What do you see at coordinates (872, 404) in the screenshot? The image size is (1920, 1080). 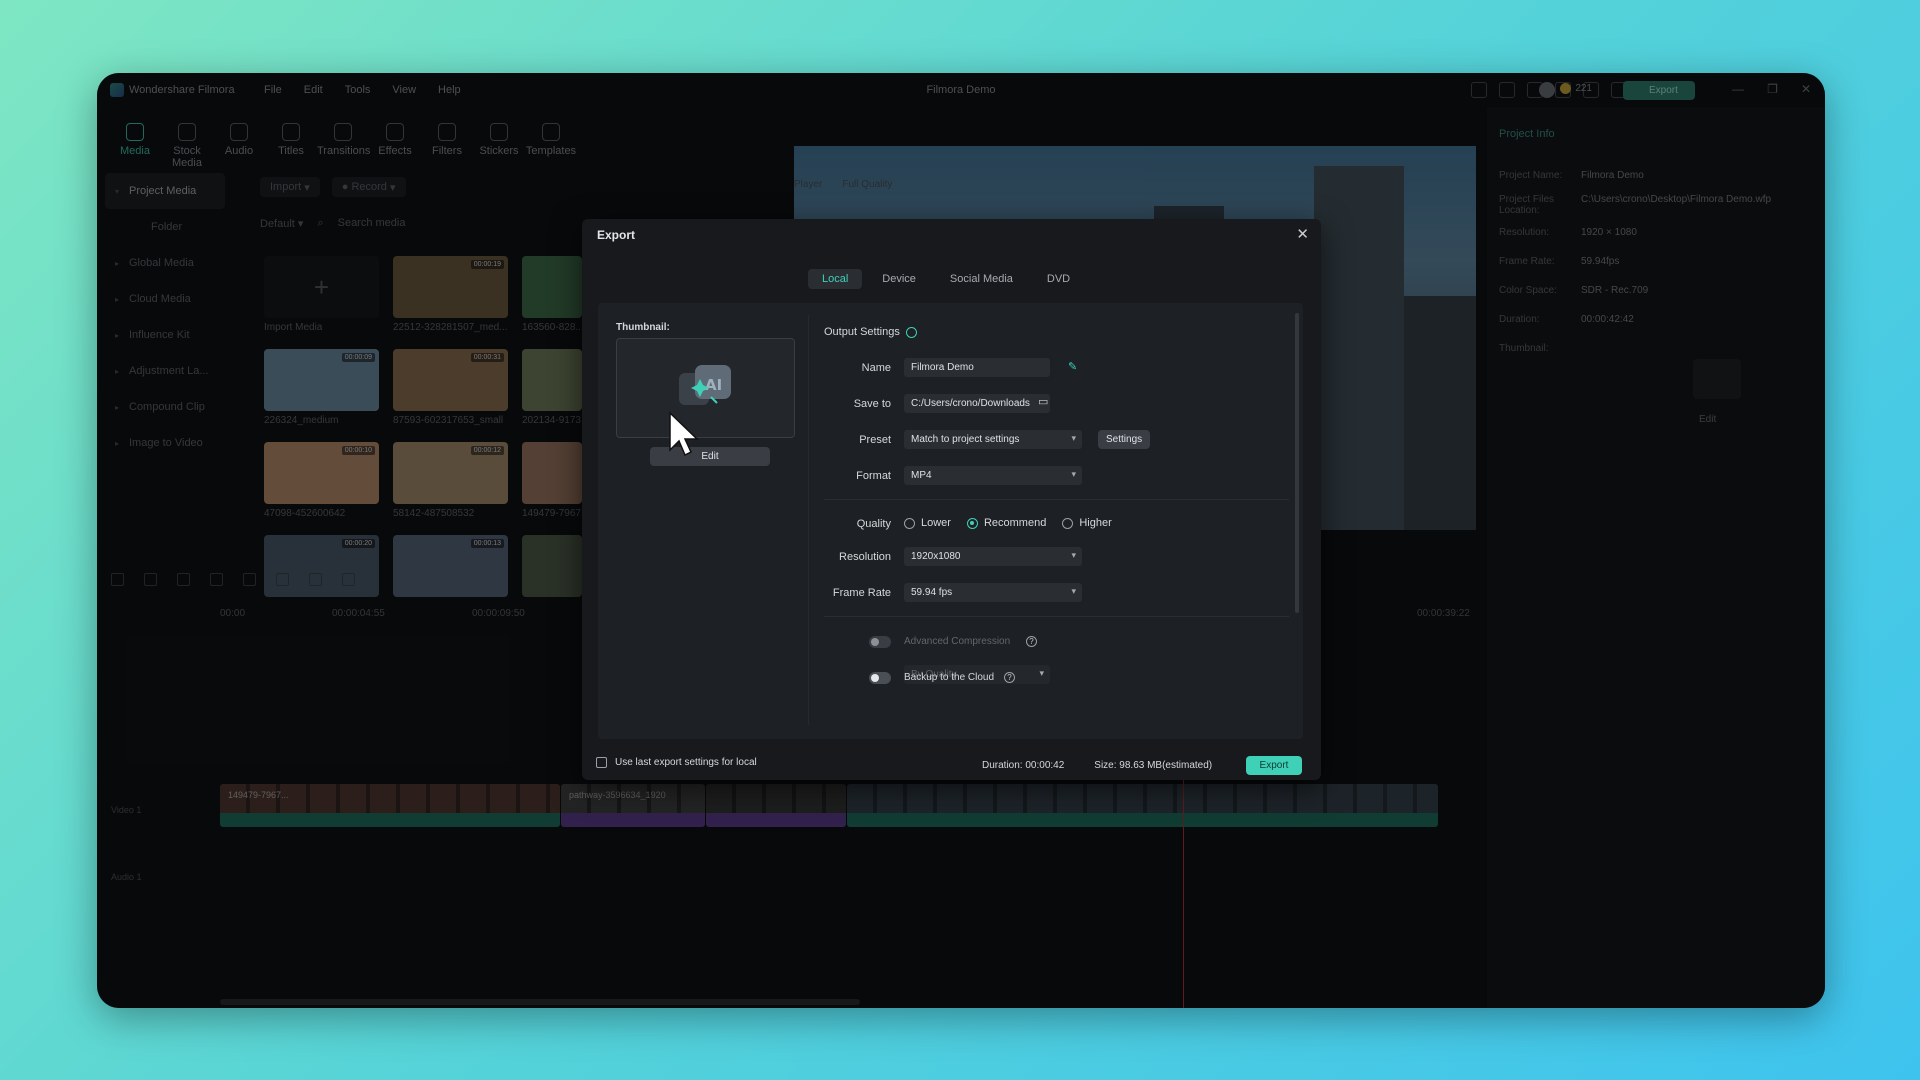 I see `save-to-label: Save to` at bounding box center [872, 404].